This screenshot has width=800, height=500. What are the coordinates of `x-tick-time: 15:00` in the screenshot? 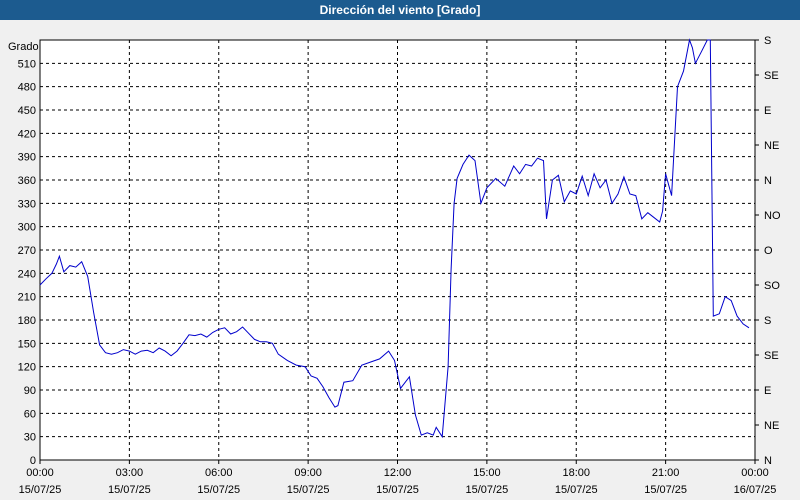 It's located at (487, 473).